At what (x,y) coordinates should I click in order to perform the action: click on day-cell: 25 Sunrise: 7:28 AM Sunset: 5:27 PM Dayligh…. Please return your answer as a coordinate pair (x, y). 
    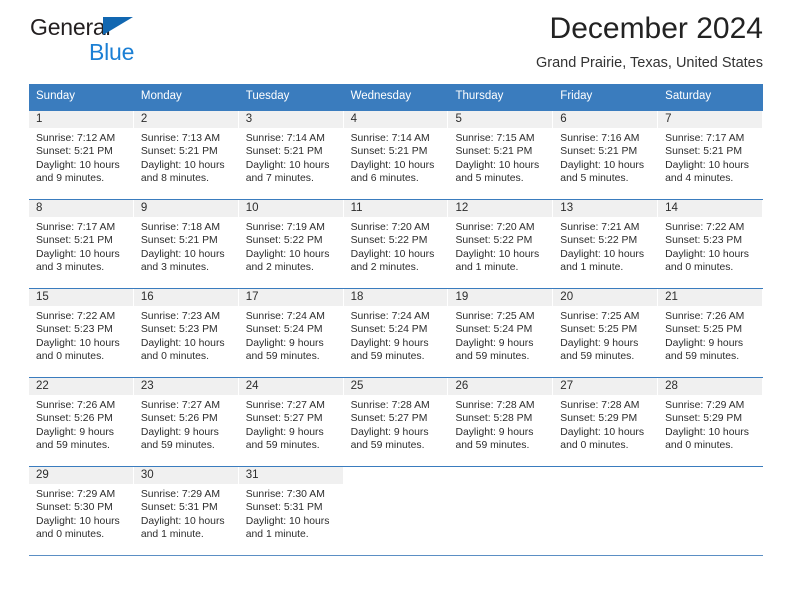
    Looking at the image, I should click on (396, 421).